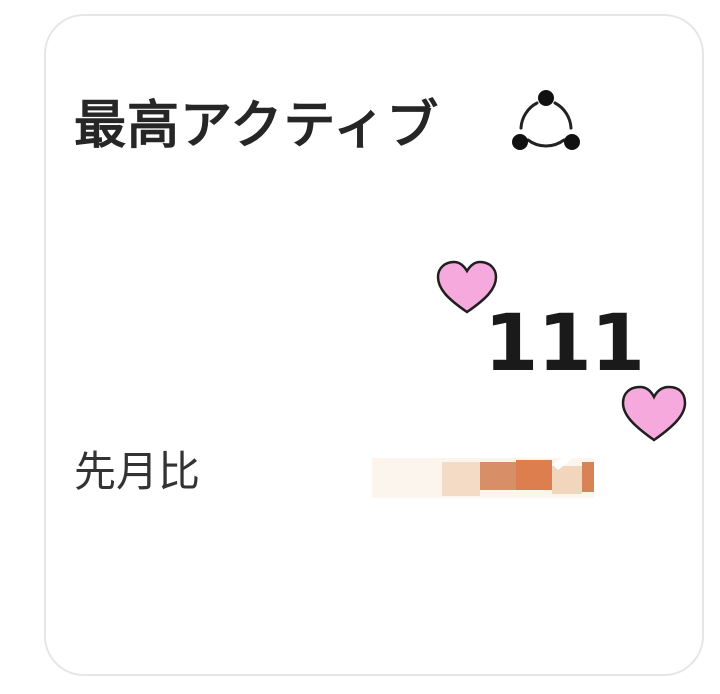 This screenshot has width=720, height=694. Describe the element at coordinates (546, 120) in the screenshot. I see `share-icon` at that location.